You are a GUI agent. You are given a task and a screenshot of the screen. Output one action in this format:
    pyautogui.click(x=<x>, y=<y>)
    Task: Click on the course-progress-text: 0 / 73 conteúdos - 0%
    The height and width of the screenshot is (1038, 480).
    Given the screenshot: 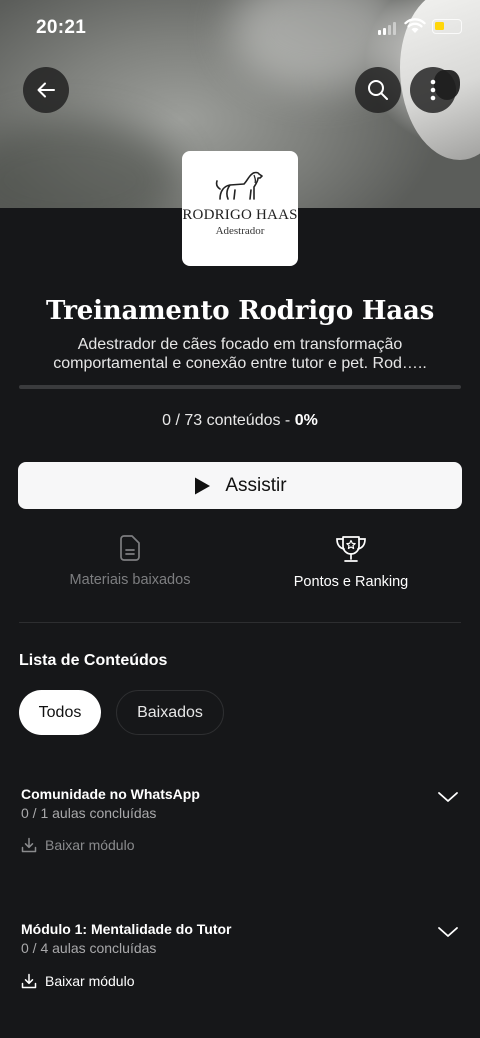 What is the action you would take?
    pyautogui.click(x=240, y=421)
    